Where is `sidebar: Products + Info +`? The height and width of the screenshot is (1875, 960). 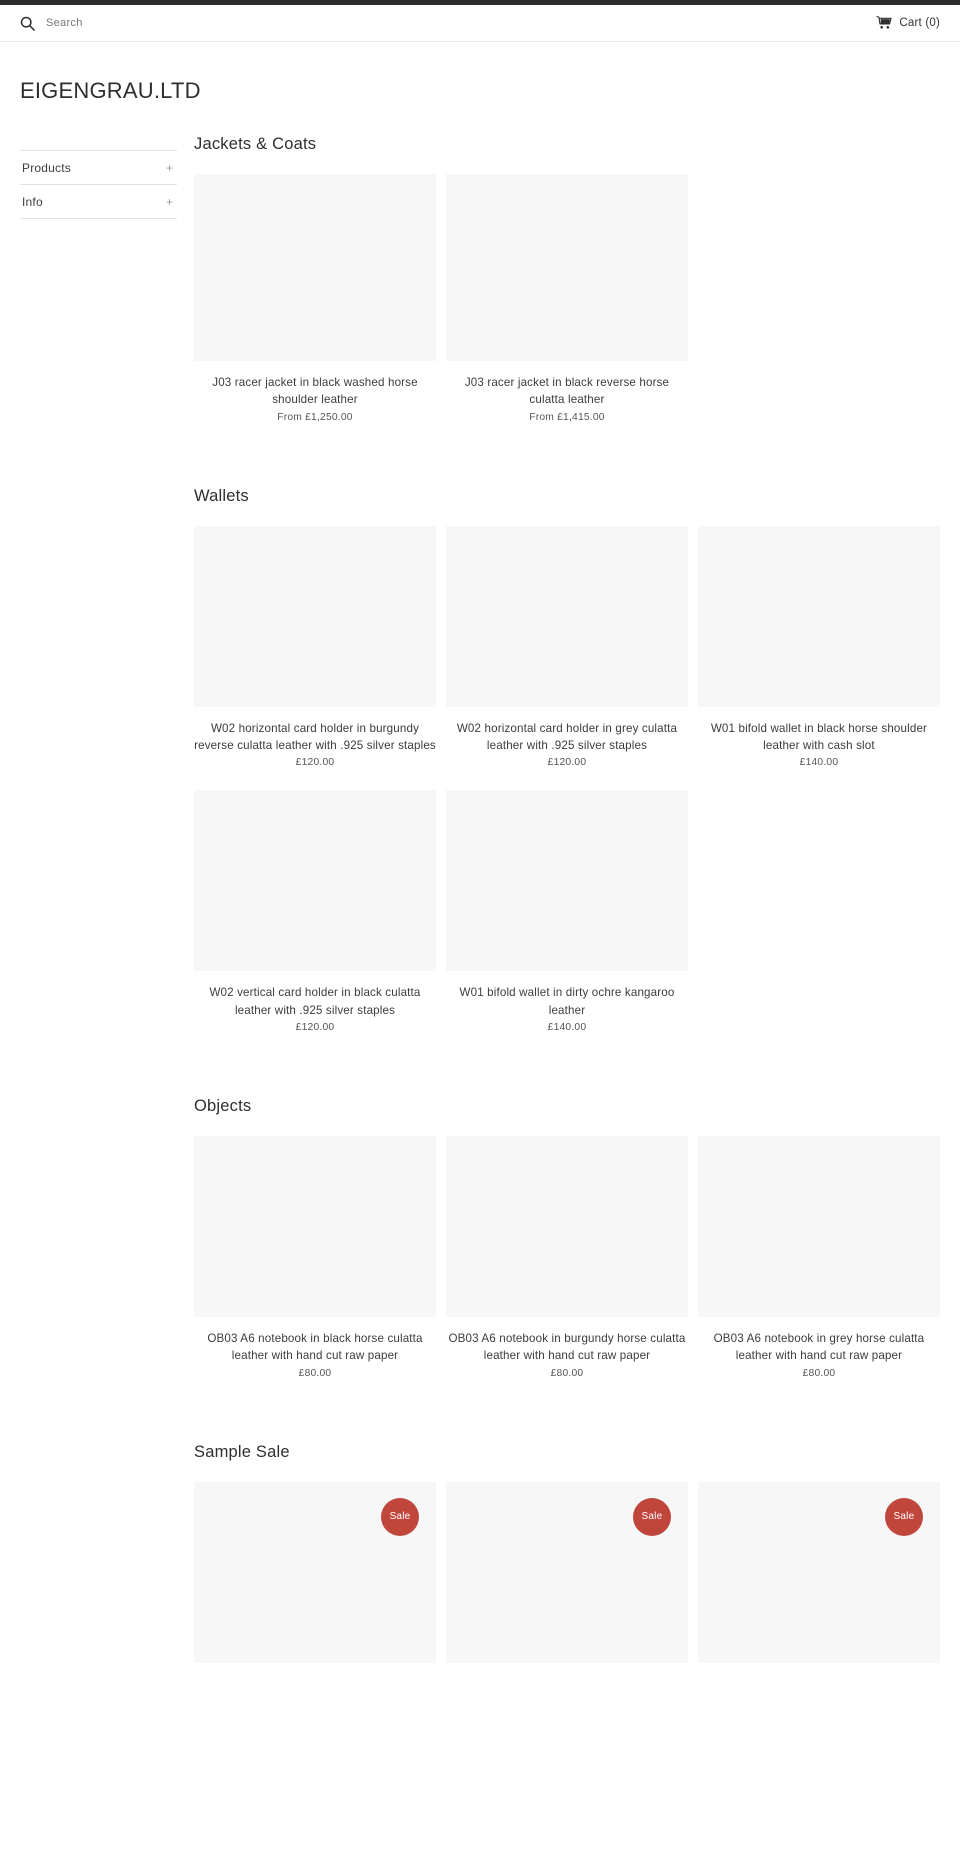 sidebar: Products + Info + is located at coordinates (98, 161).